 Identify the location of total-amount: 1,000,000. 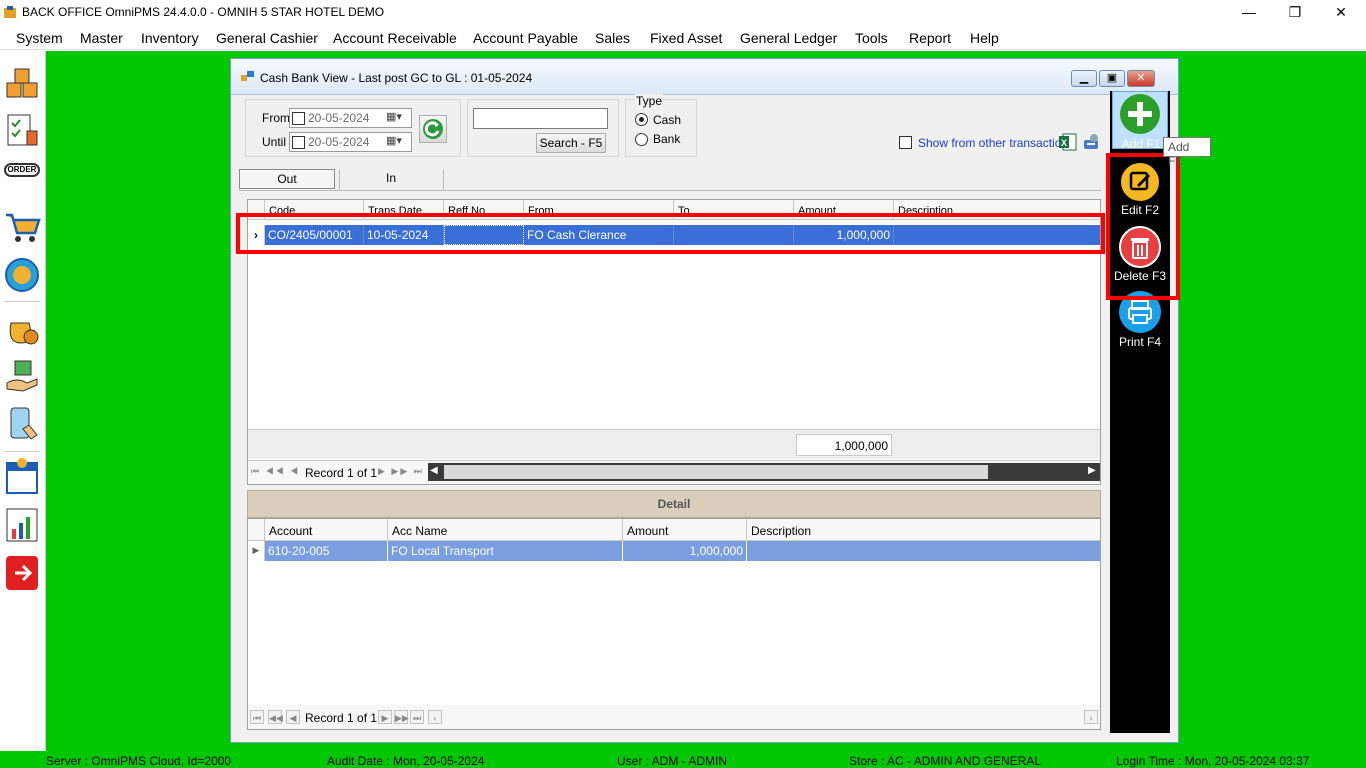
(844, 445).